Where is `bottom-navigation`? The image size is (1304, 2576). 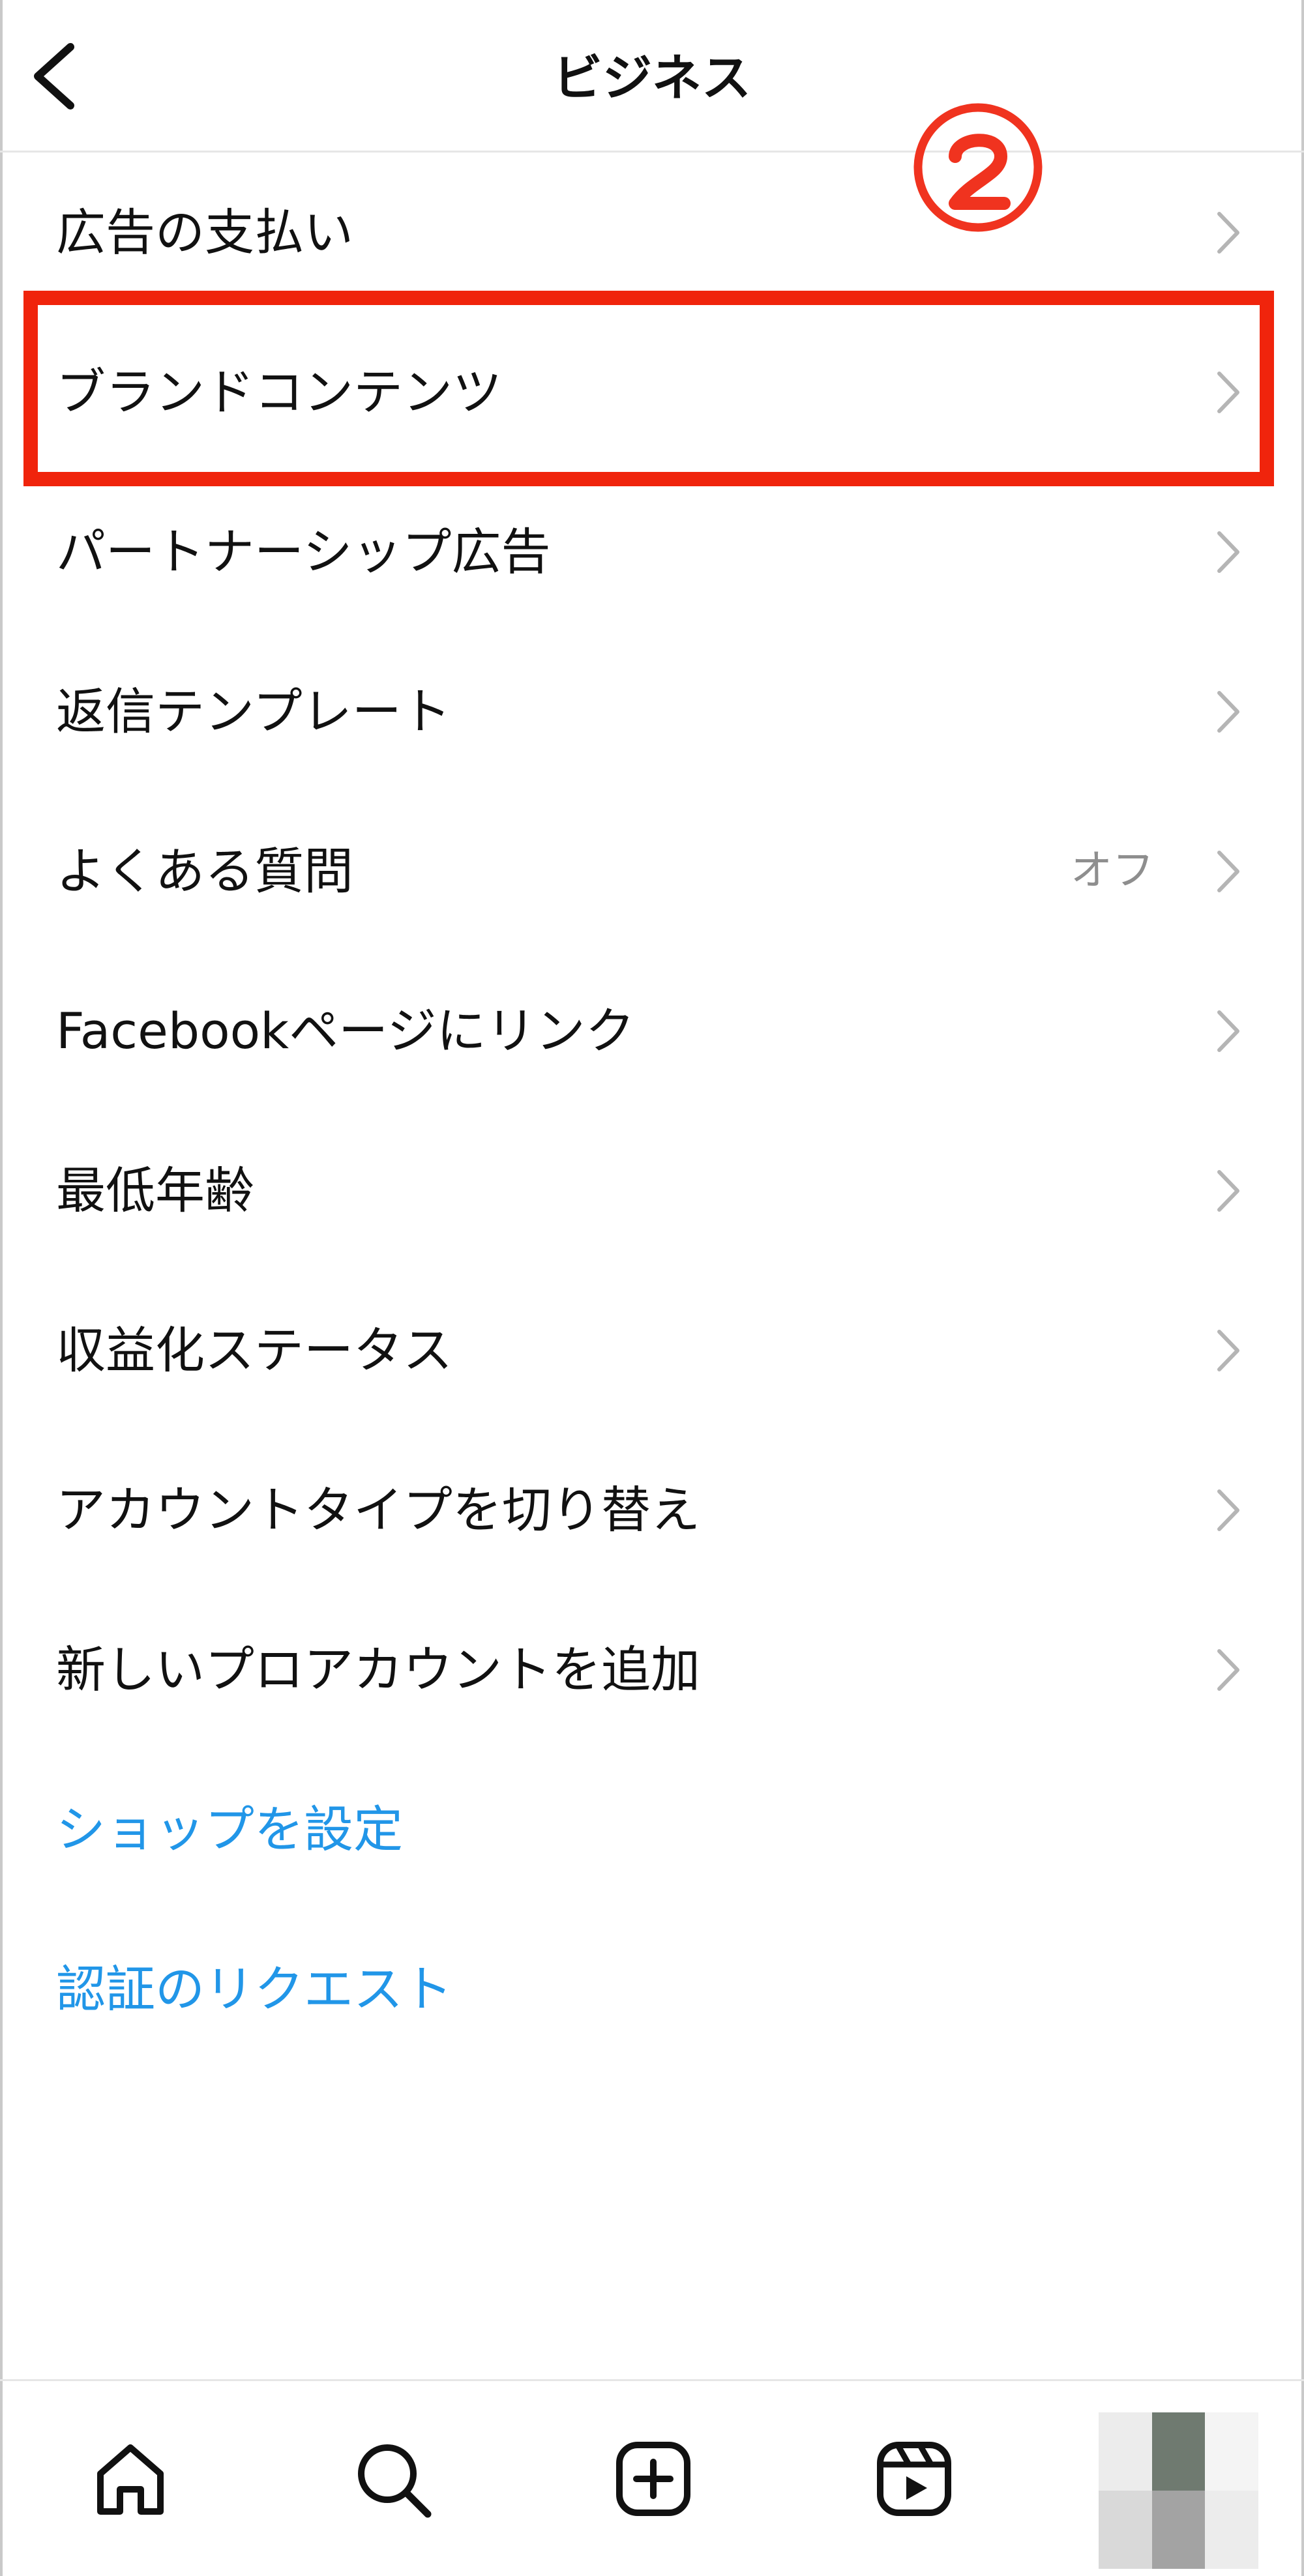
bottom-navigation is located at coordinates (652, 2477).